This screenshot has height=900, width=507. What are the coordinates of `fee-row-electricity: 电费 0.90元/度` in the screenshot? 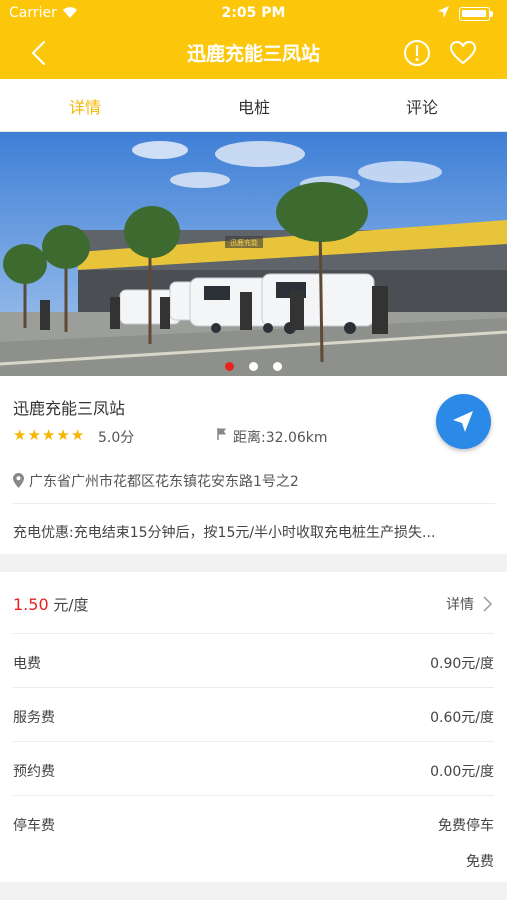 It's located at (253, 660).